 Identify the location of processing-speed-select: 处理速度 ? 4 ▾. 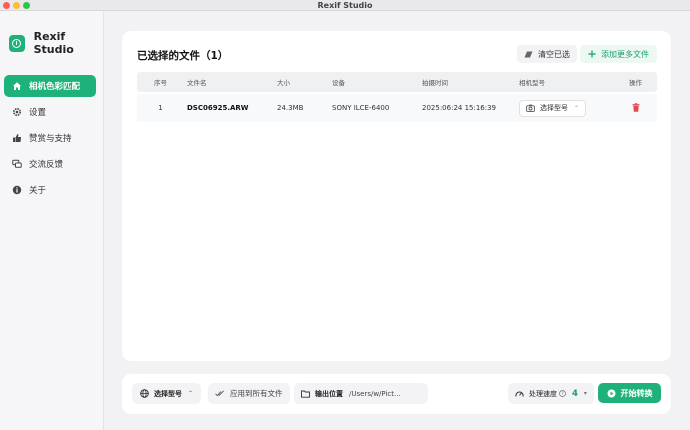
(551, 393).